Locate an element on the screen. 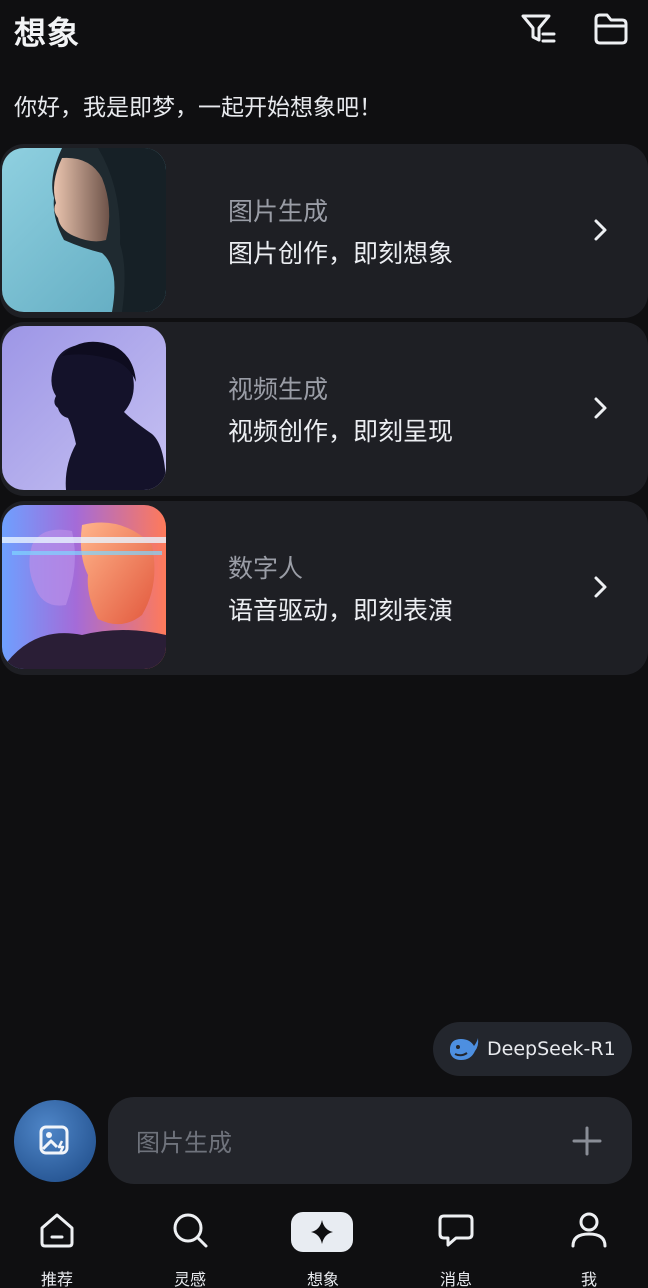 The height and width of the screenshot is (1288, 648). tab-me: 我 is located at coordinates (589, 1249).